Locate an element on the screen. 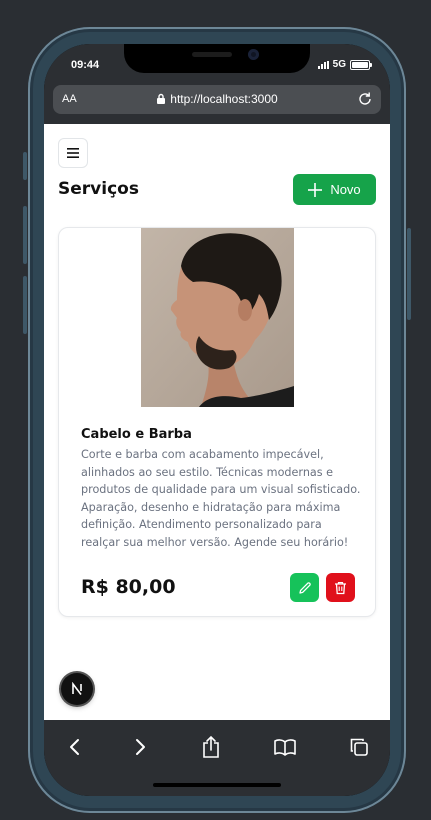 The image size is (431, 820). status-indicators: 5G is located at coordinates (344, 64).